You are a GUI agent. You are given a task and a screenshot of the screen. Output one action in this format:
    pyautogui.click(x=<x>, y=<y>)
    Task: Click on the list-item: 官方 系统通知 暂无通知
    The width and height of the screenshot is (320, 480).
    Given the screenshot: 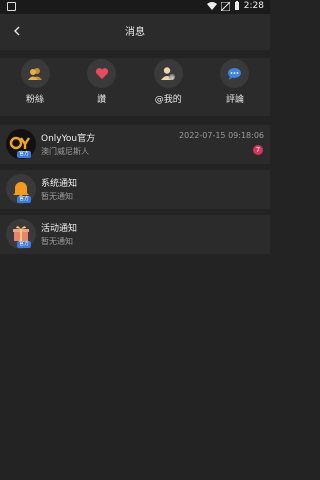 What is the action you would take?
    pyautogui.click(x=135, y=189)
    